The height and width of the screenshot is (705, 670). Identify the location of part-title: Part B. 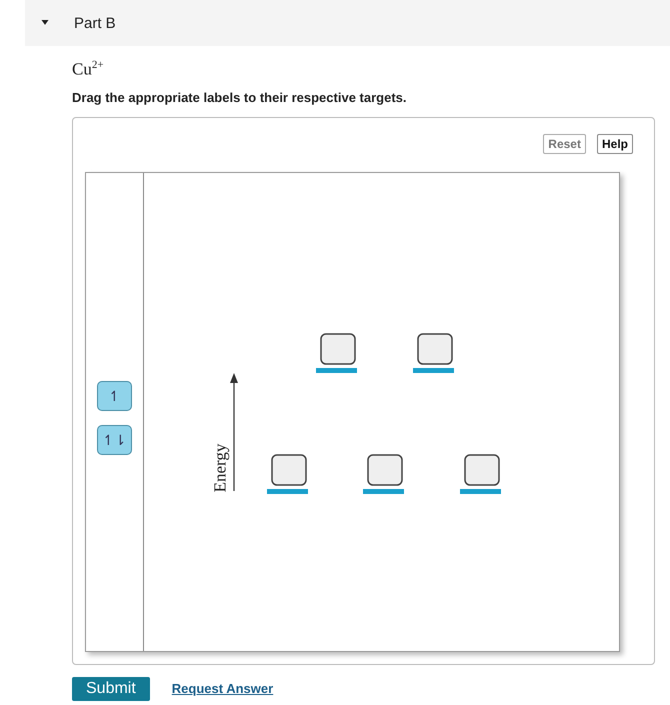
(95, 23).